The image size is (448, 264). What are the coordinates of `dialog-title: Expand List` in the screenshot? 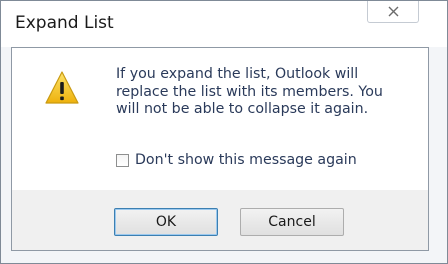 It's located at (64, 23).